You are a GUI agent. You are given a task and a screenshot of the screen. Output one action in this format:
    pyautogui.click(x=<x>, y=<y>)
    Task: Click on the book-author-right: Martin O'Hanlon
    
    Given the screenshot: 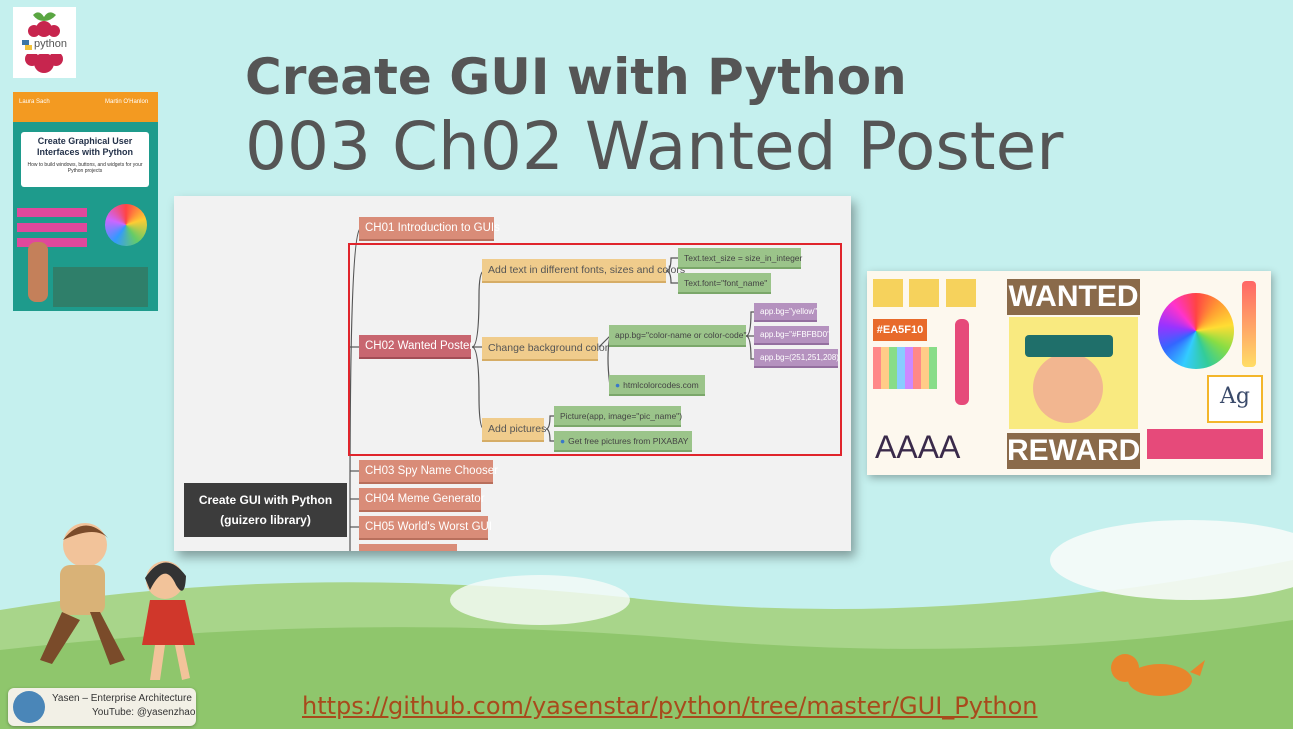 What is the action you would take?
    pyautogui.click(x=127, y=102)
    